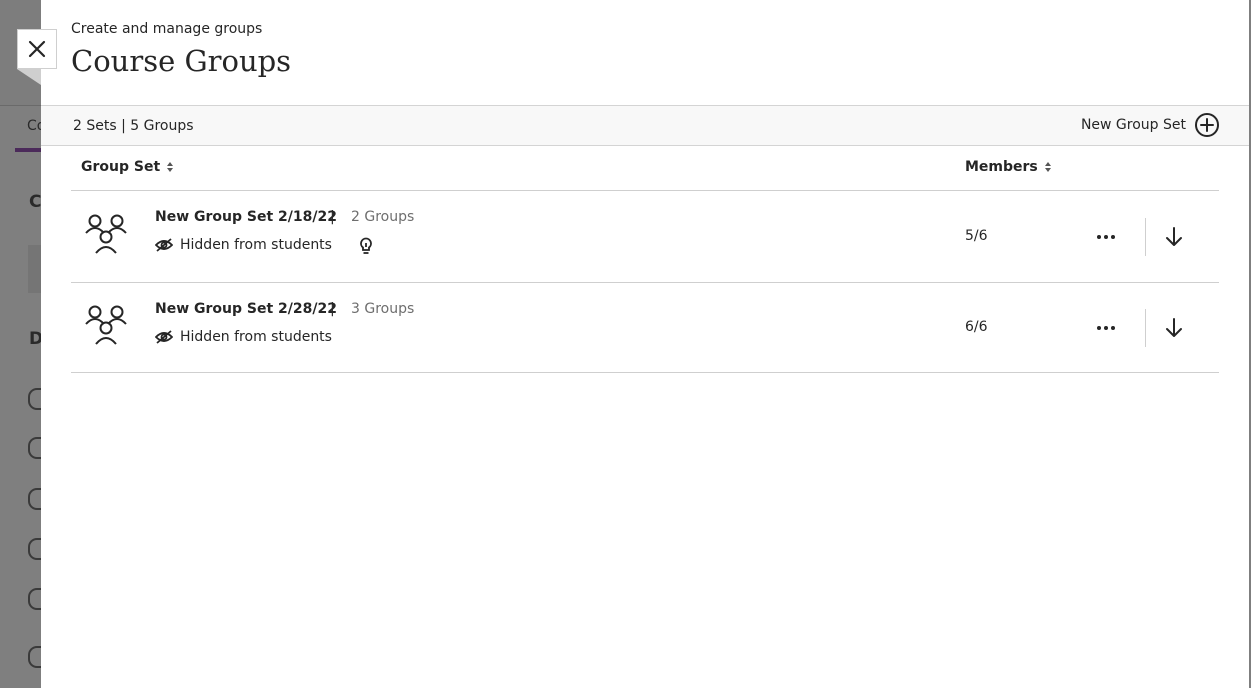  I want to click on plus-circle-icon, so click(1207, 125).